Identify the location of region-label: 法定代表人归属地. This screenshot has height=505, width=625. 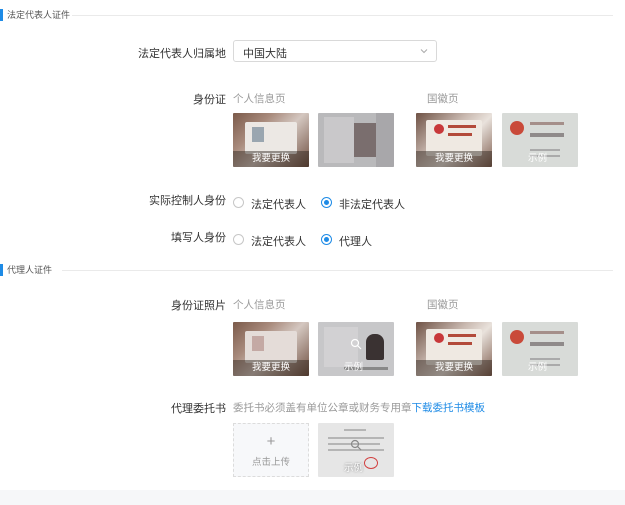
(182, 54).